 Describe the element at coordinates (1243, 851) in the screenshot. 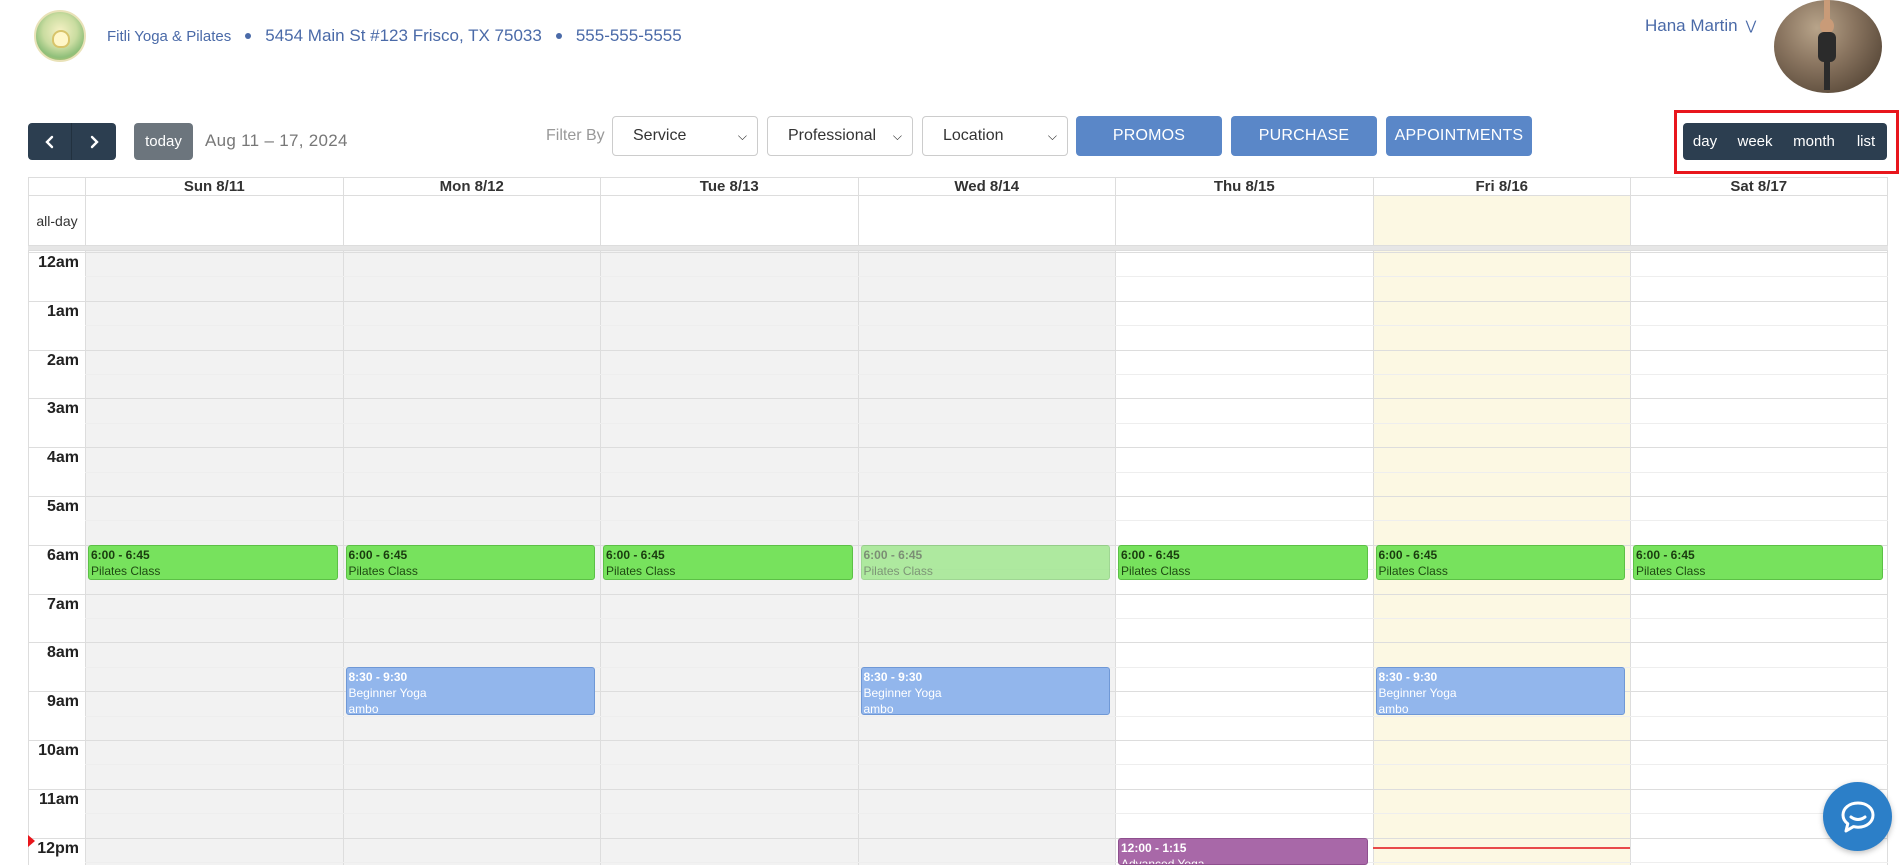

I see `calendar-event: 12:00 - 1:15 Advanced Yoga` at that location.